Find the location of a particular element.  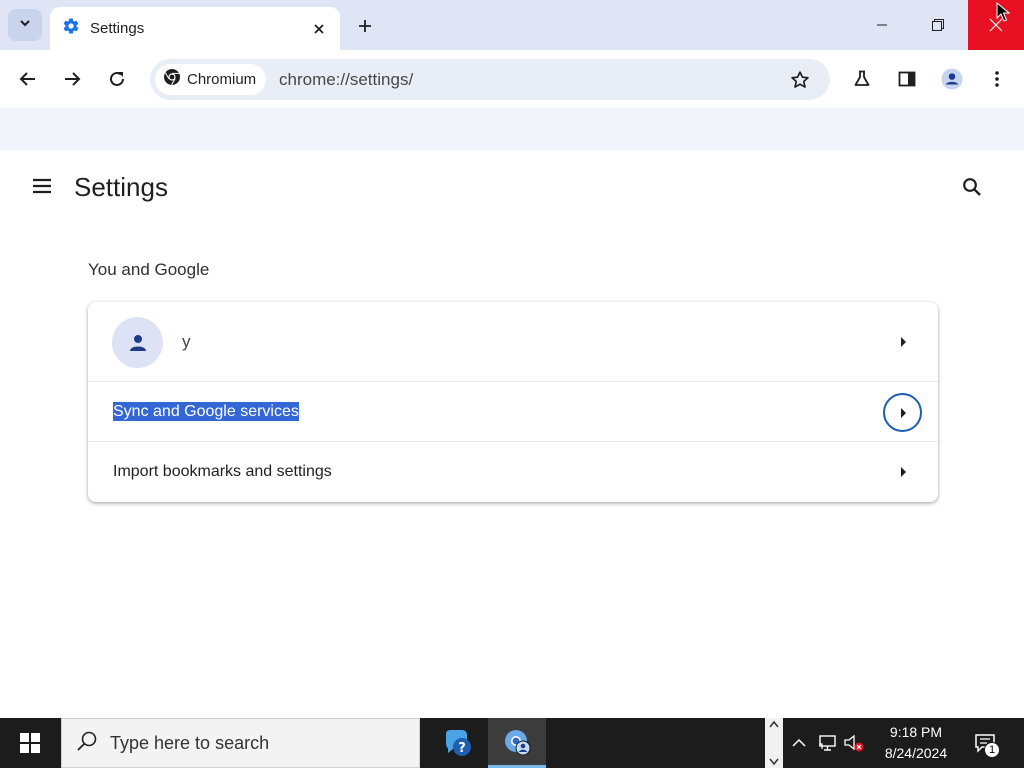

volume-muted-icon is located at coordinates (854, 743).